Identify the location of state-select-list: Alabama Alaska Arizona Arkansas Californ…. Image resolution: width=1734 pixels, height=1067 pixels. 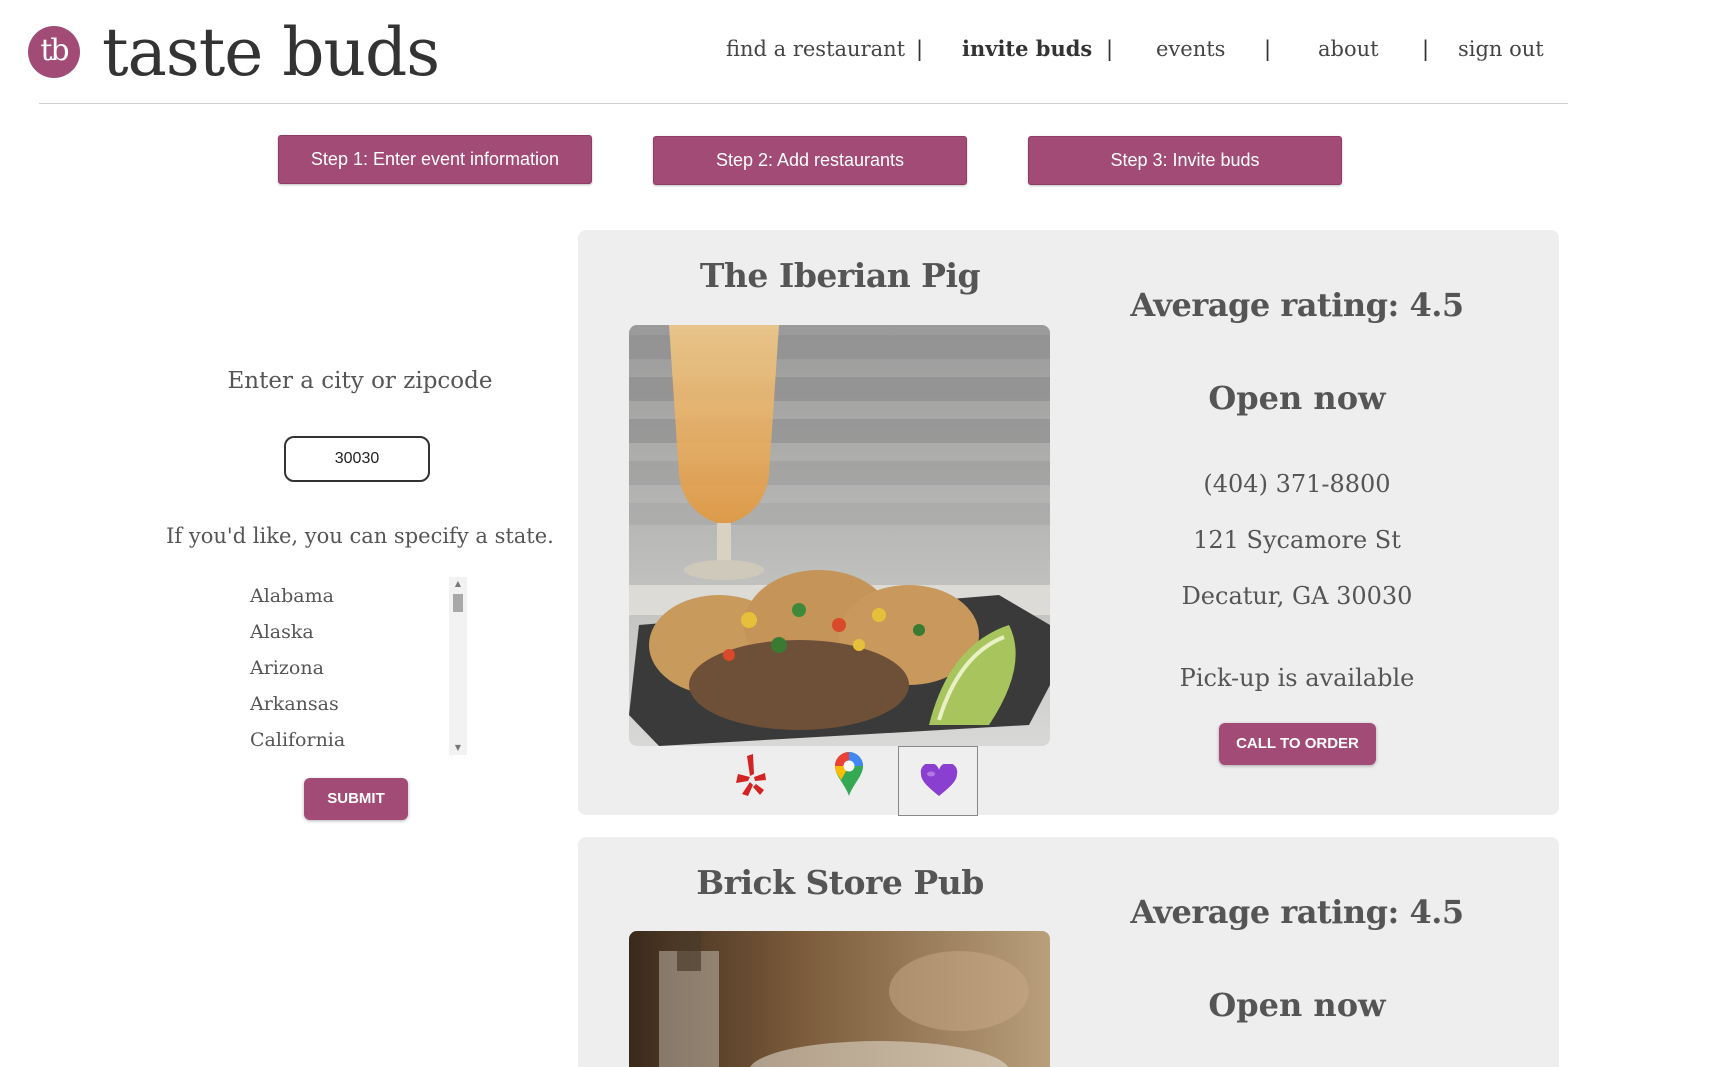
(359, 665).